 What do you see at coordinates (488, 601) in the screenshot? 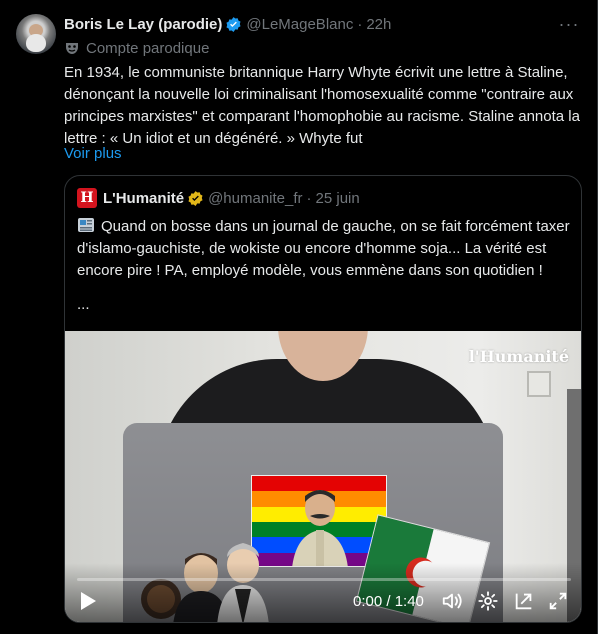
I see `gear-icon` at bounding box center [488, 601].